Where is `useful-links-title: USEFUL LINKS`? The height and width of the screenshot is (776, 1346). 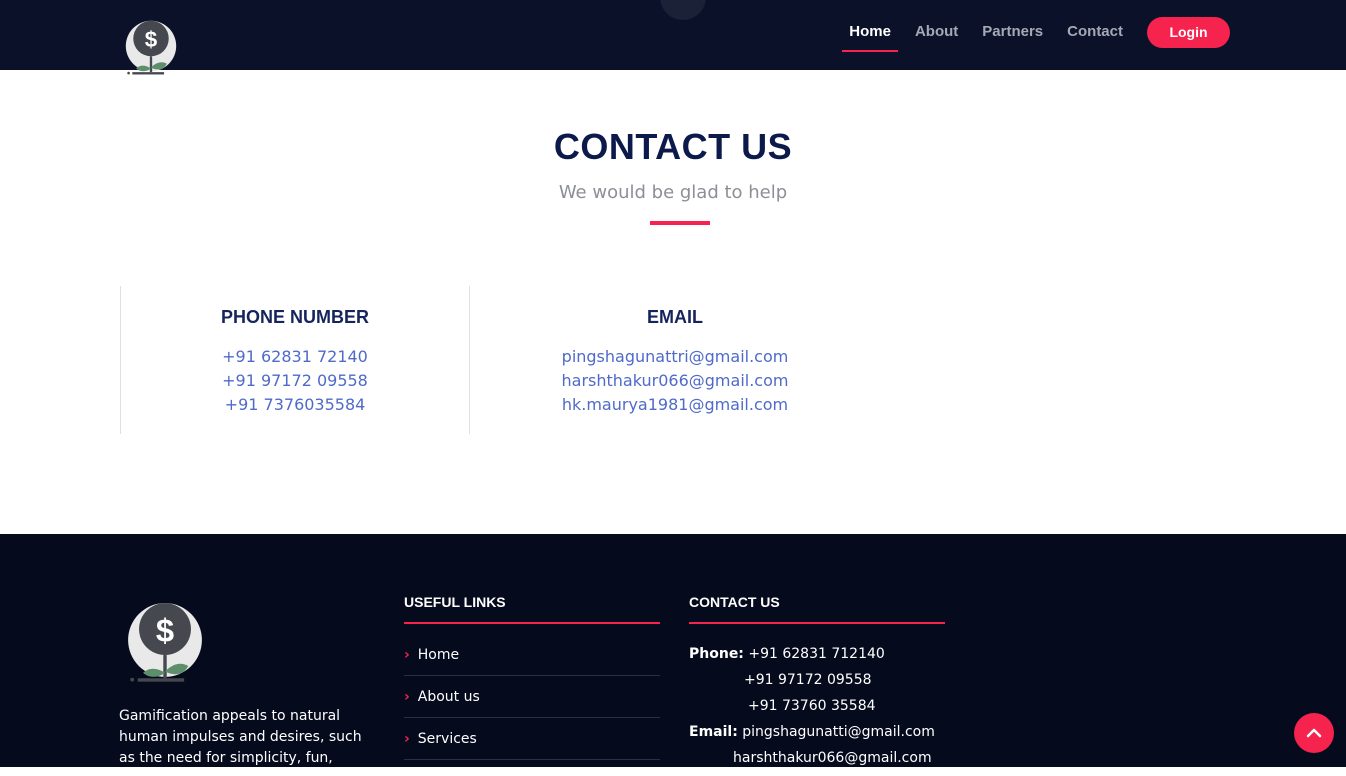
useful-links-title: USEFUL LINKS is located at coordinates (455, 602).